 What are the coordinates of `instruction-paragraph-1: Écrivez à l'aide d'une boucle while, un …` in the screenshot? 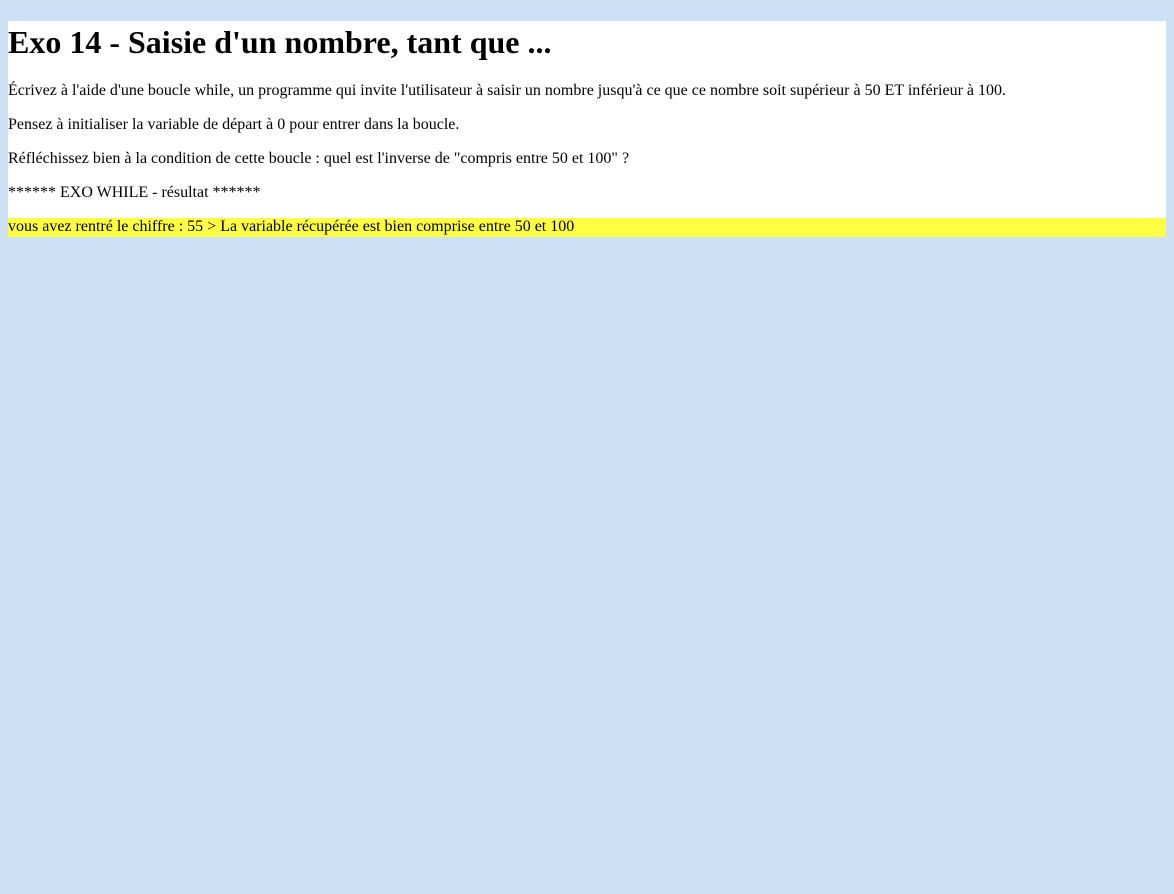 It's located at (507, 90).